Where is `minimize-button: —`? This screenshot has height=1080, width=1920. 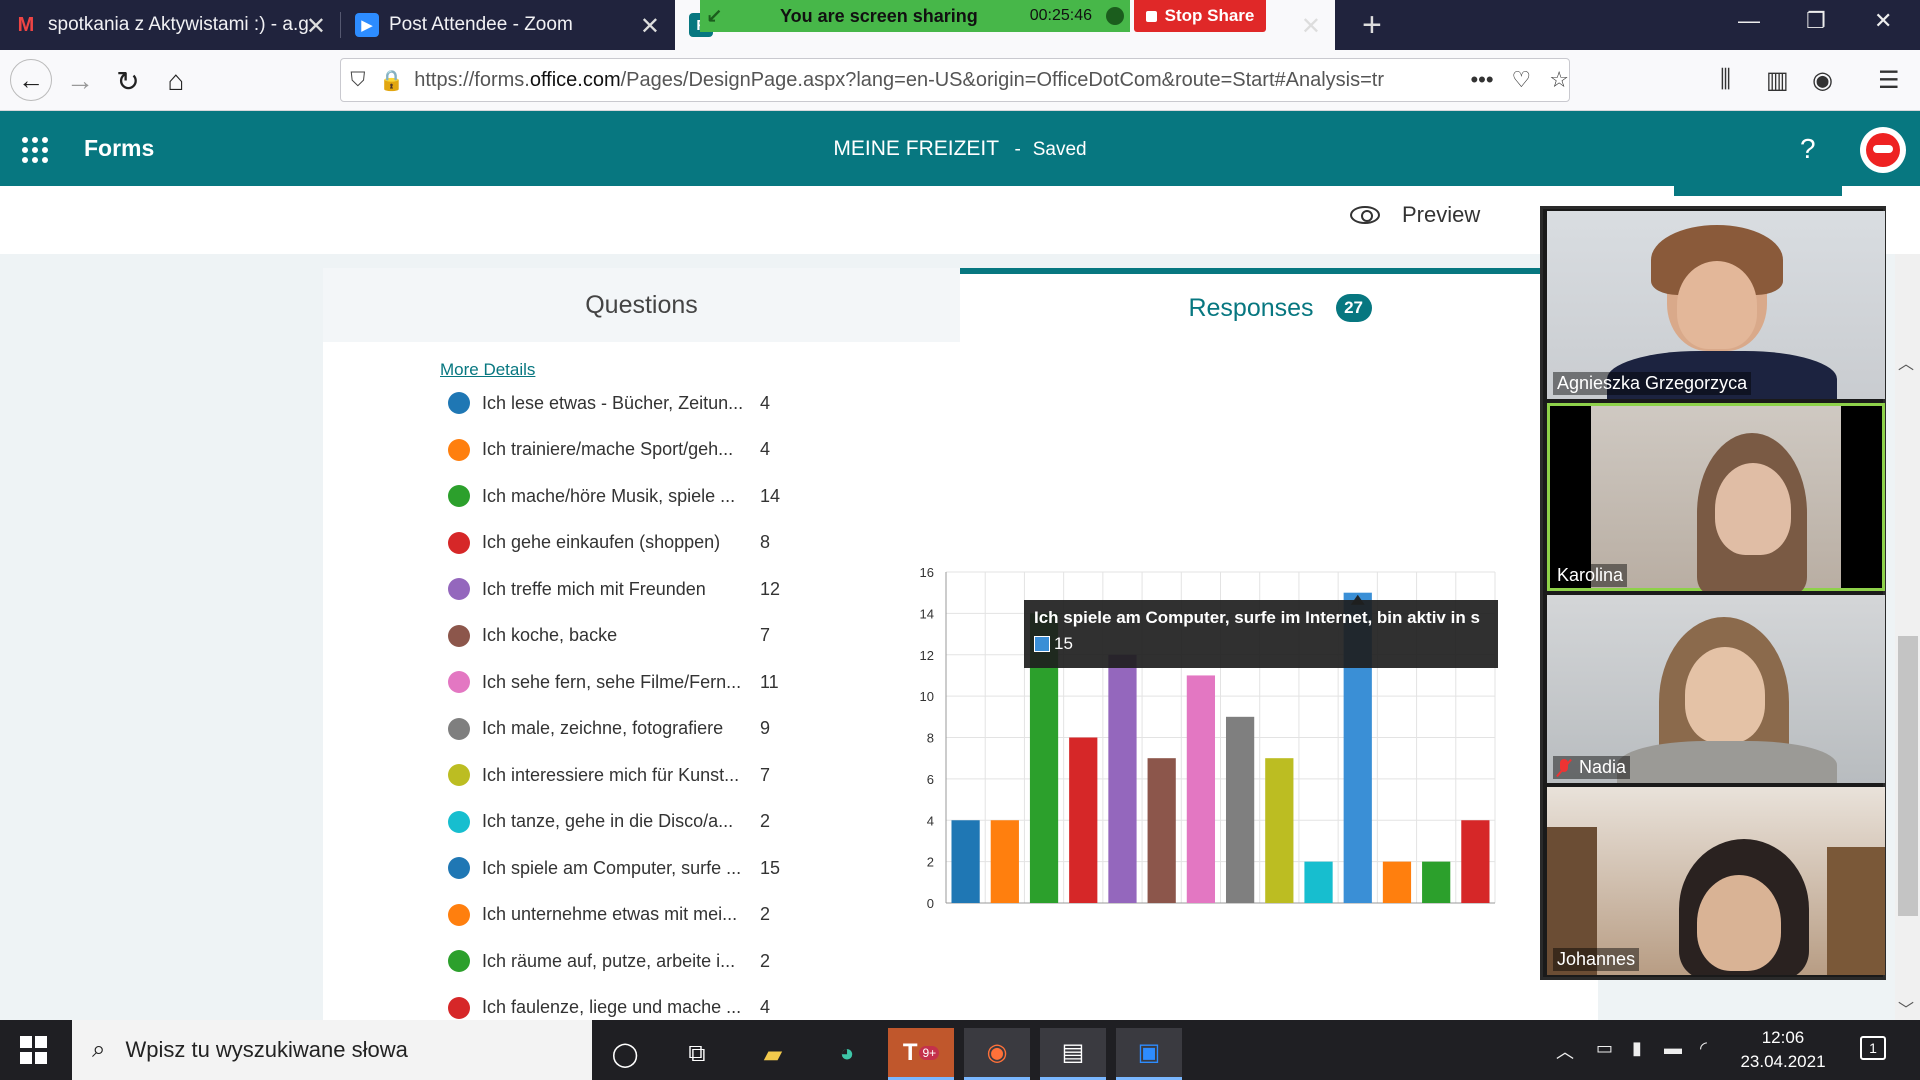
minimize-button: — is located at coordinates (1749, 21).